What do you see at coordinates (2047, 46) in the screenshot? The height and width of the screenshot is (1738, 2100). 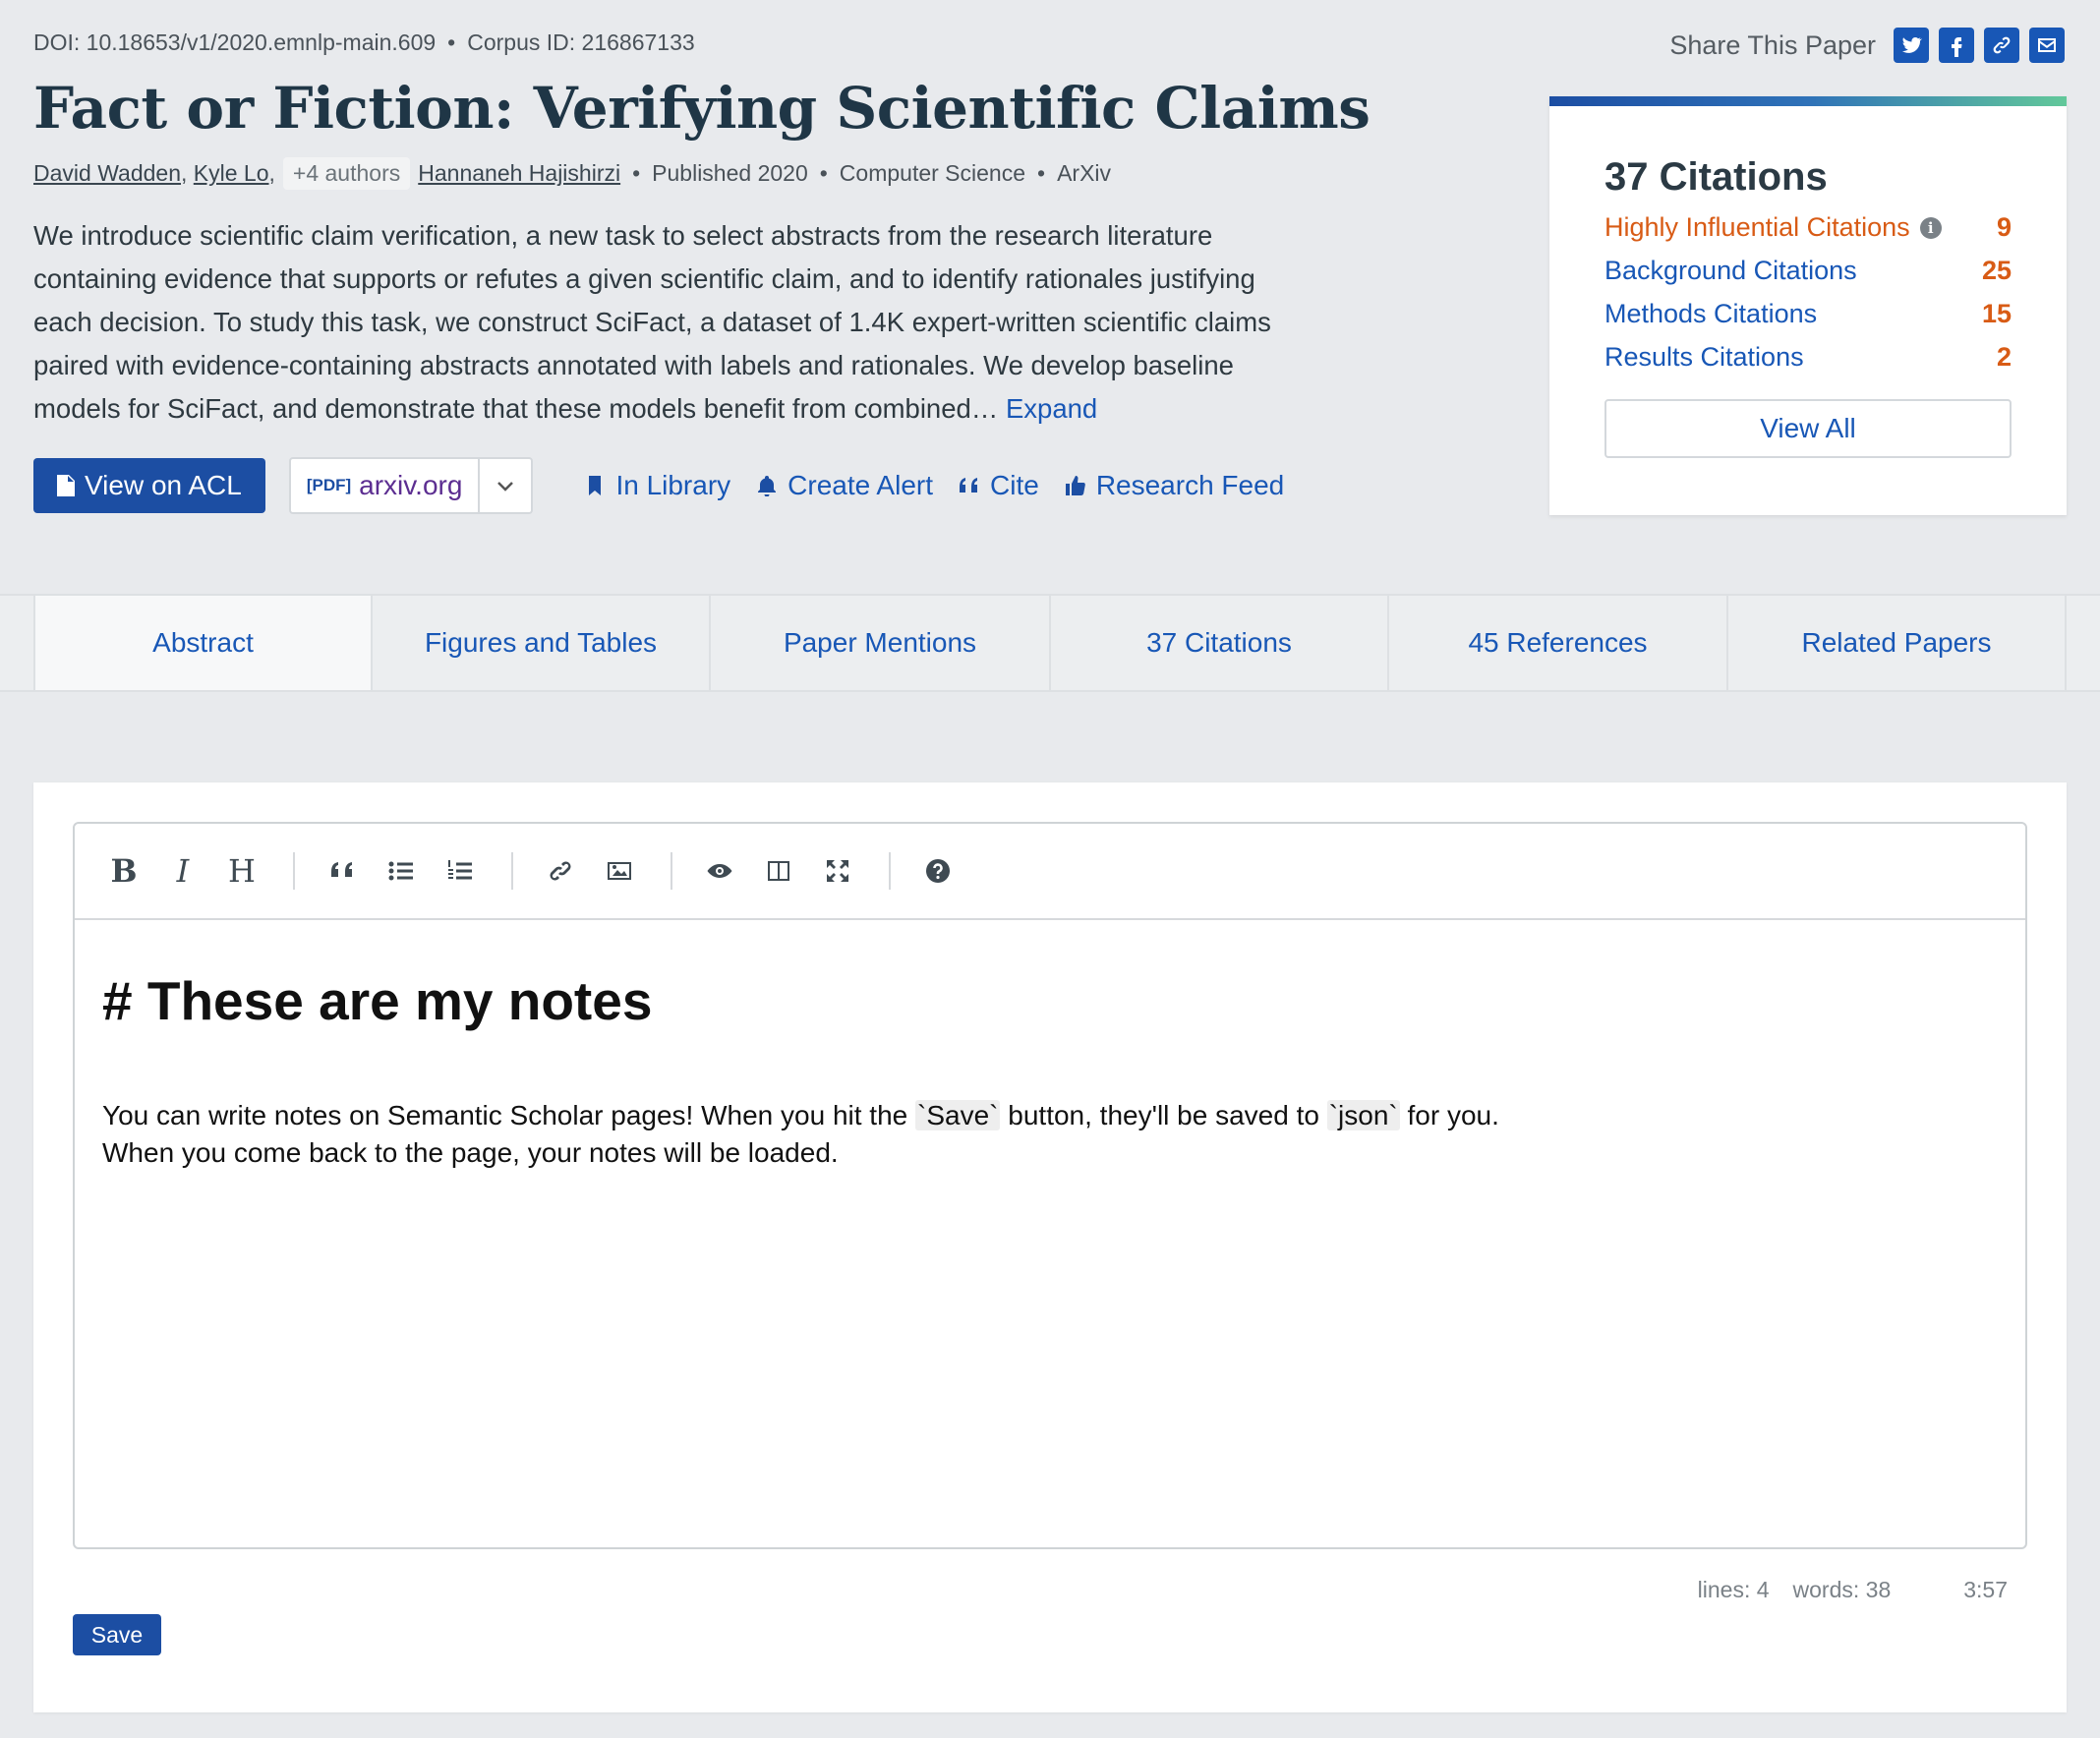 I see `email-icon` at bounding box center [2047, 46].